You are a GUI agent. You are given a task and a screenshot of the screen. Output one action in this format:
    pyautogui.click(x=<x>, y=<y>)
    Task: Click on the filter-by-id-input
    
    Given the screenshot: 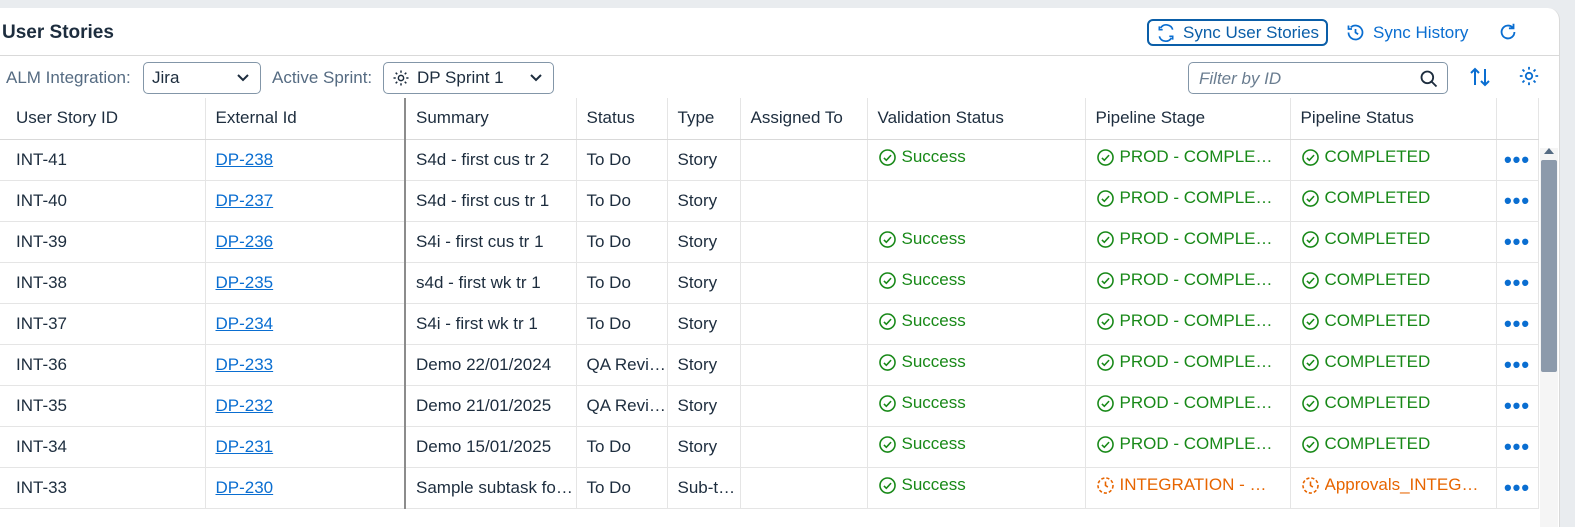 What is the action you would take?
    pyautogui.click(x=1304, y=79)
    